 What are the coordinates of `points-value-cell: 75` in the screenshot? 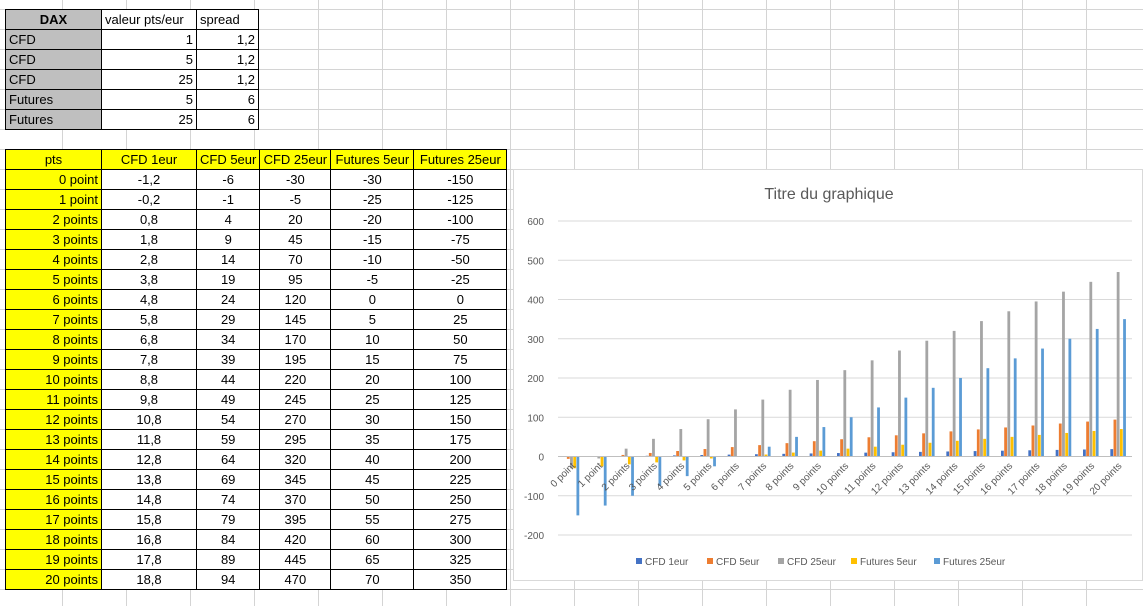 It's located at (460, 359).